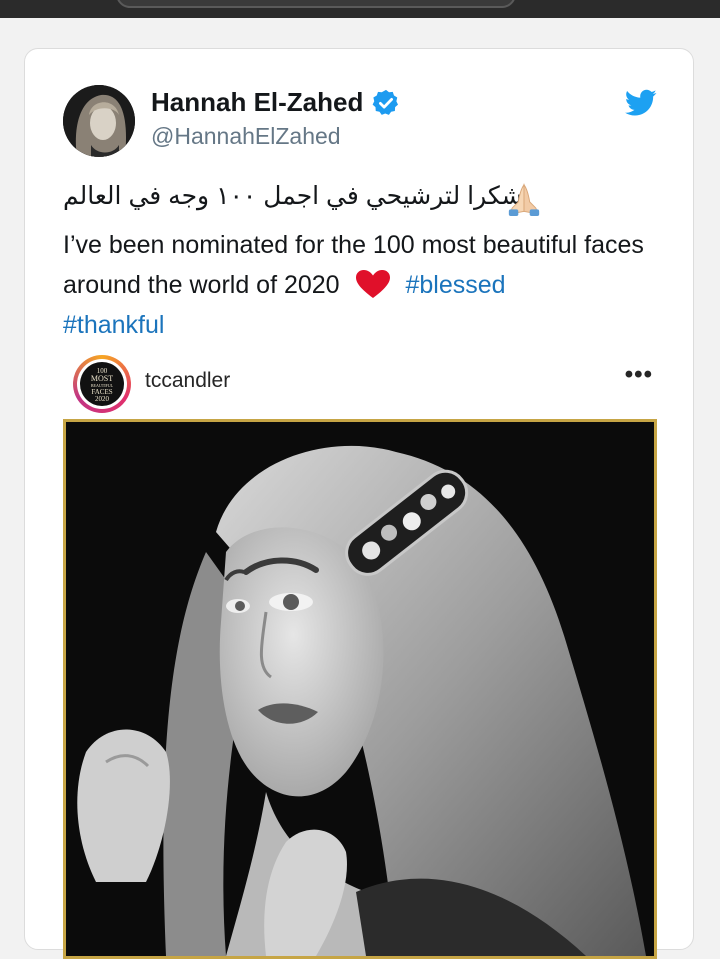  I want to click on author-handle: @HannahElZahed, so click(246, 136).